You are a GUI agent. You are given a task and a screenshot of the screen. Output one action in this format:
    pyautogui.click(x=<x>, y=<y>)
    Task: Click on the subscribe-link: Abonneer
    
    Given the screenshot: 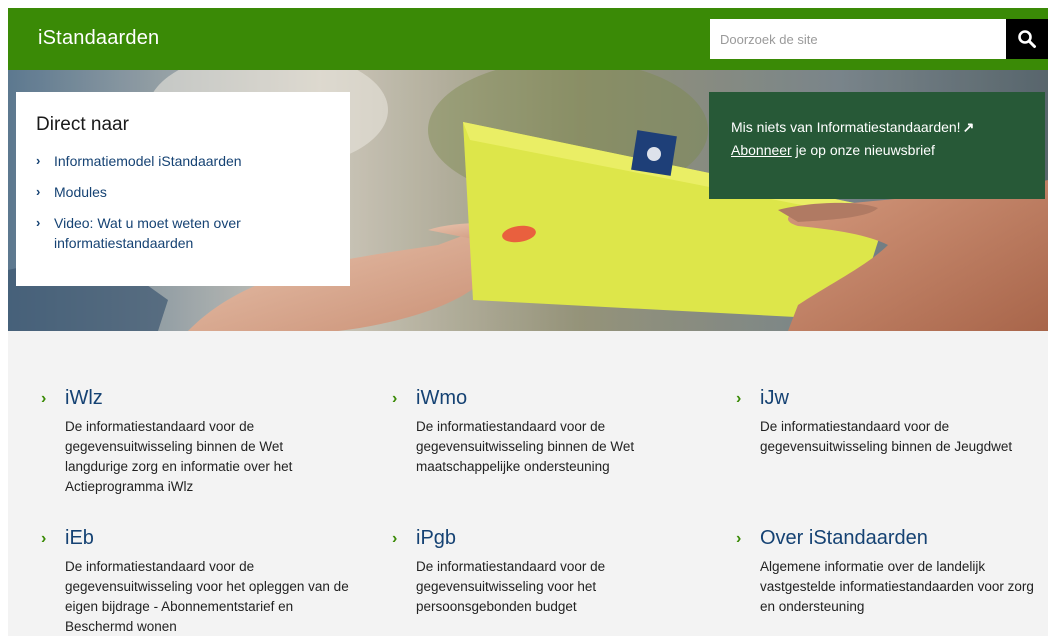 What is the action you would take?
    pyautogui.click(x=761, y=150)
    